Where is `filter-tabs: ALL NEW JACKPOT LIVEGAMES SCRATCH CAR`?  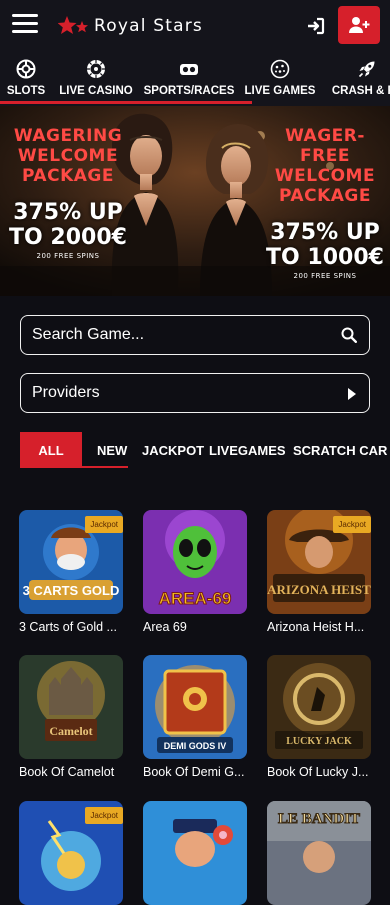
filter-tabs: ALL NEW JACKPOT LIVEGAMES SCRATCH CAR is located at coordinates (205, 451).